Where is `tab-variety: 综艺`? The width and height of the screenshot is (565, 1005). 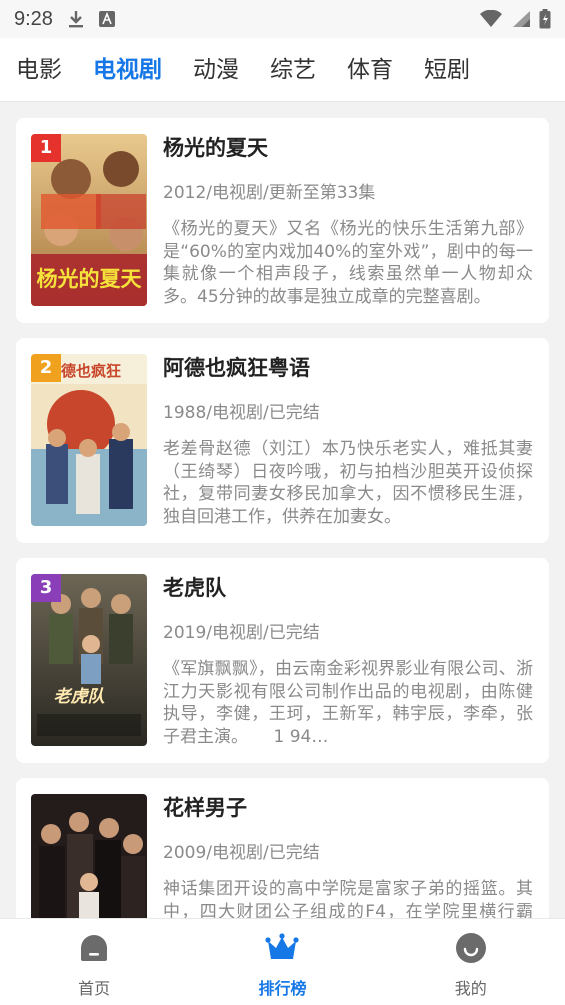 tab-variety: 综艺 is located at coordinates (293, 70).